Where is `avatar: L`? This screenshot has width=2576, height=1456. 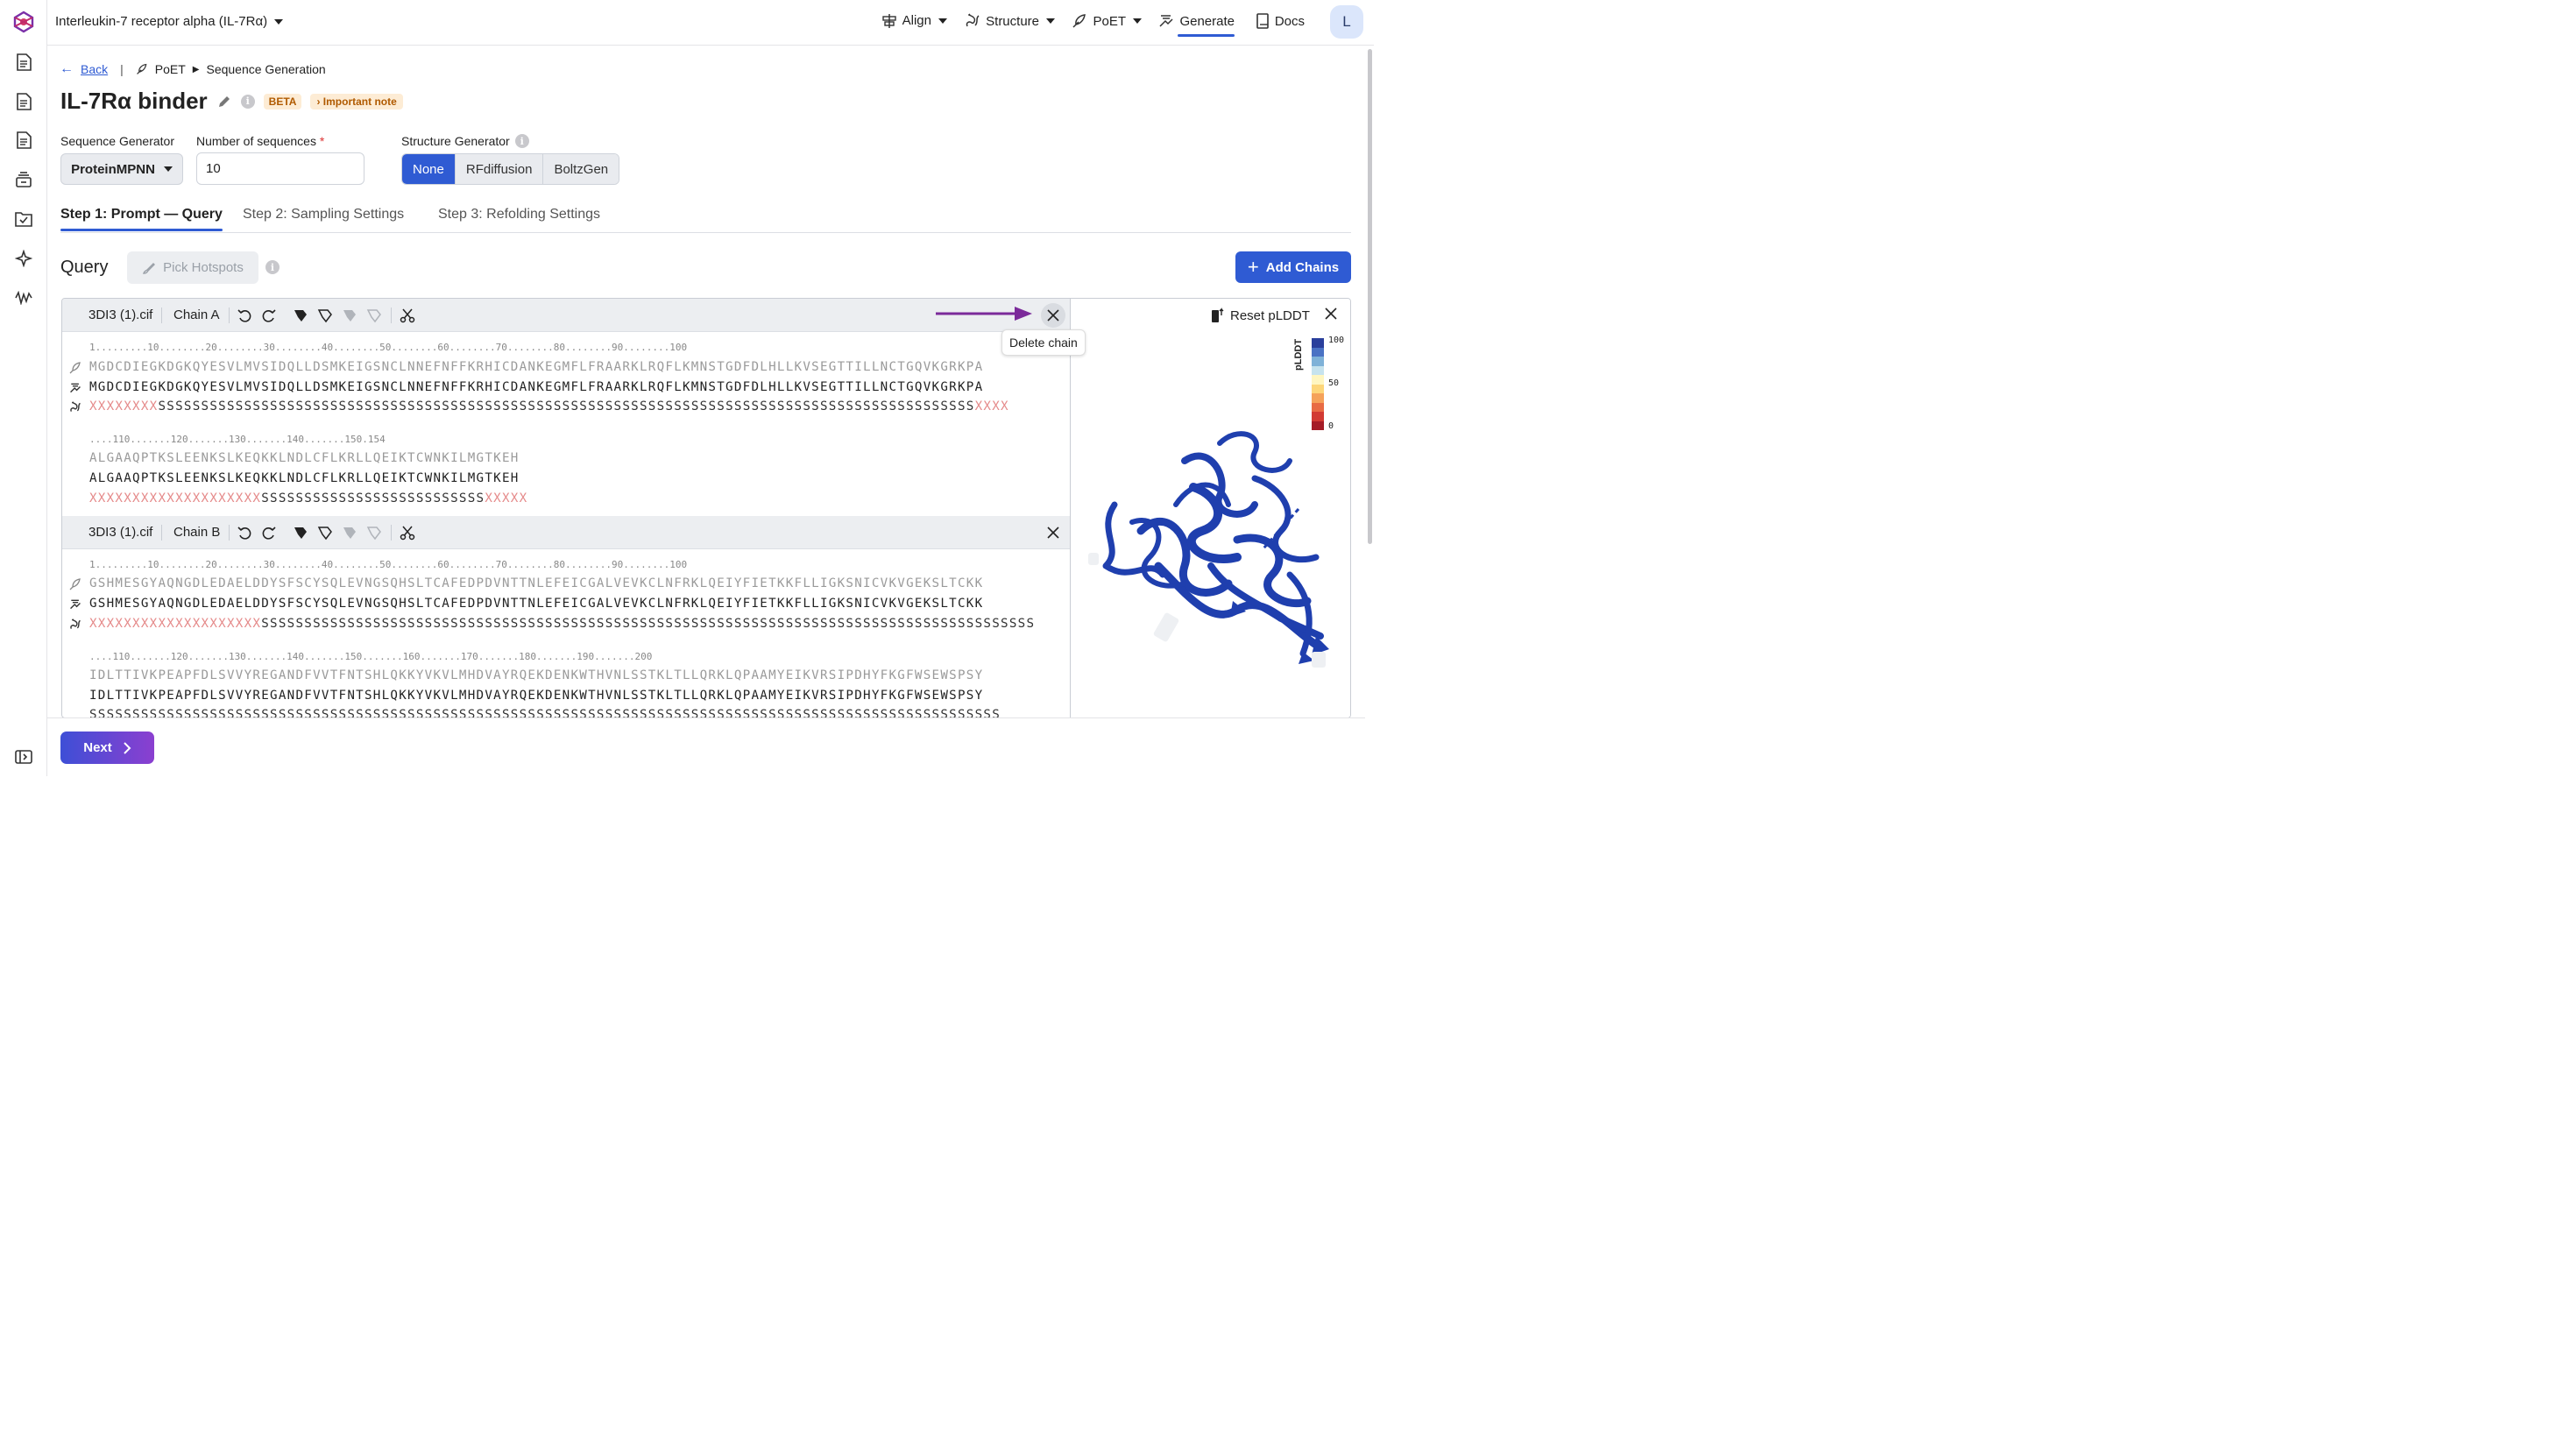 avatar: L is located at coordinates (1346, 22).